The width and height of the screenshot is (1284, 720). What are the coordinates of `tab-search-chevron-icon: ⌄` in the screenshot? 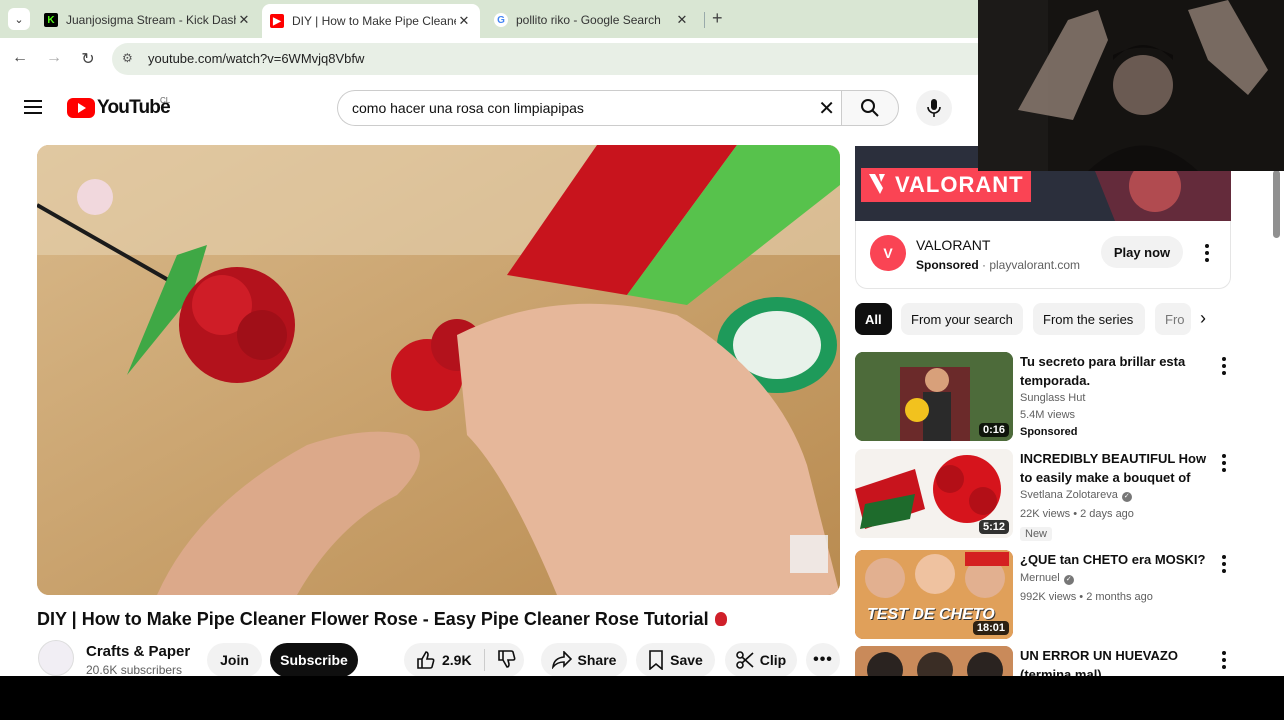 It's located at (19, 19).